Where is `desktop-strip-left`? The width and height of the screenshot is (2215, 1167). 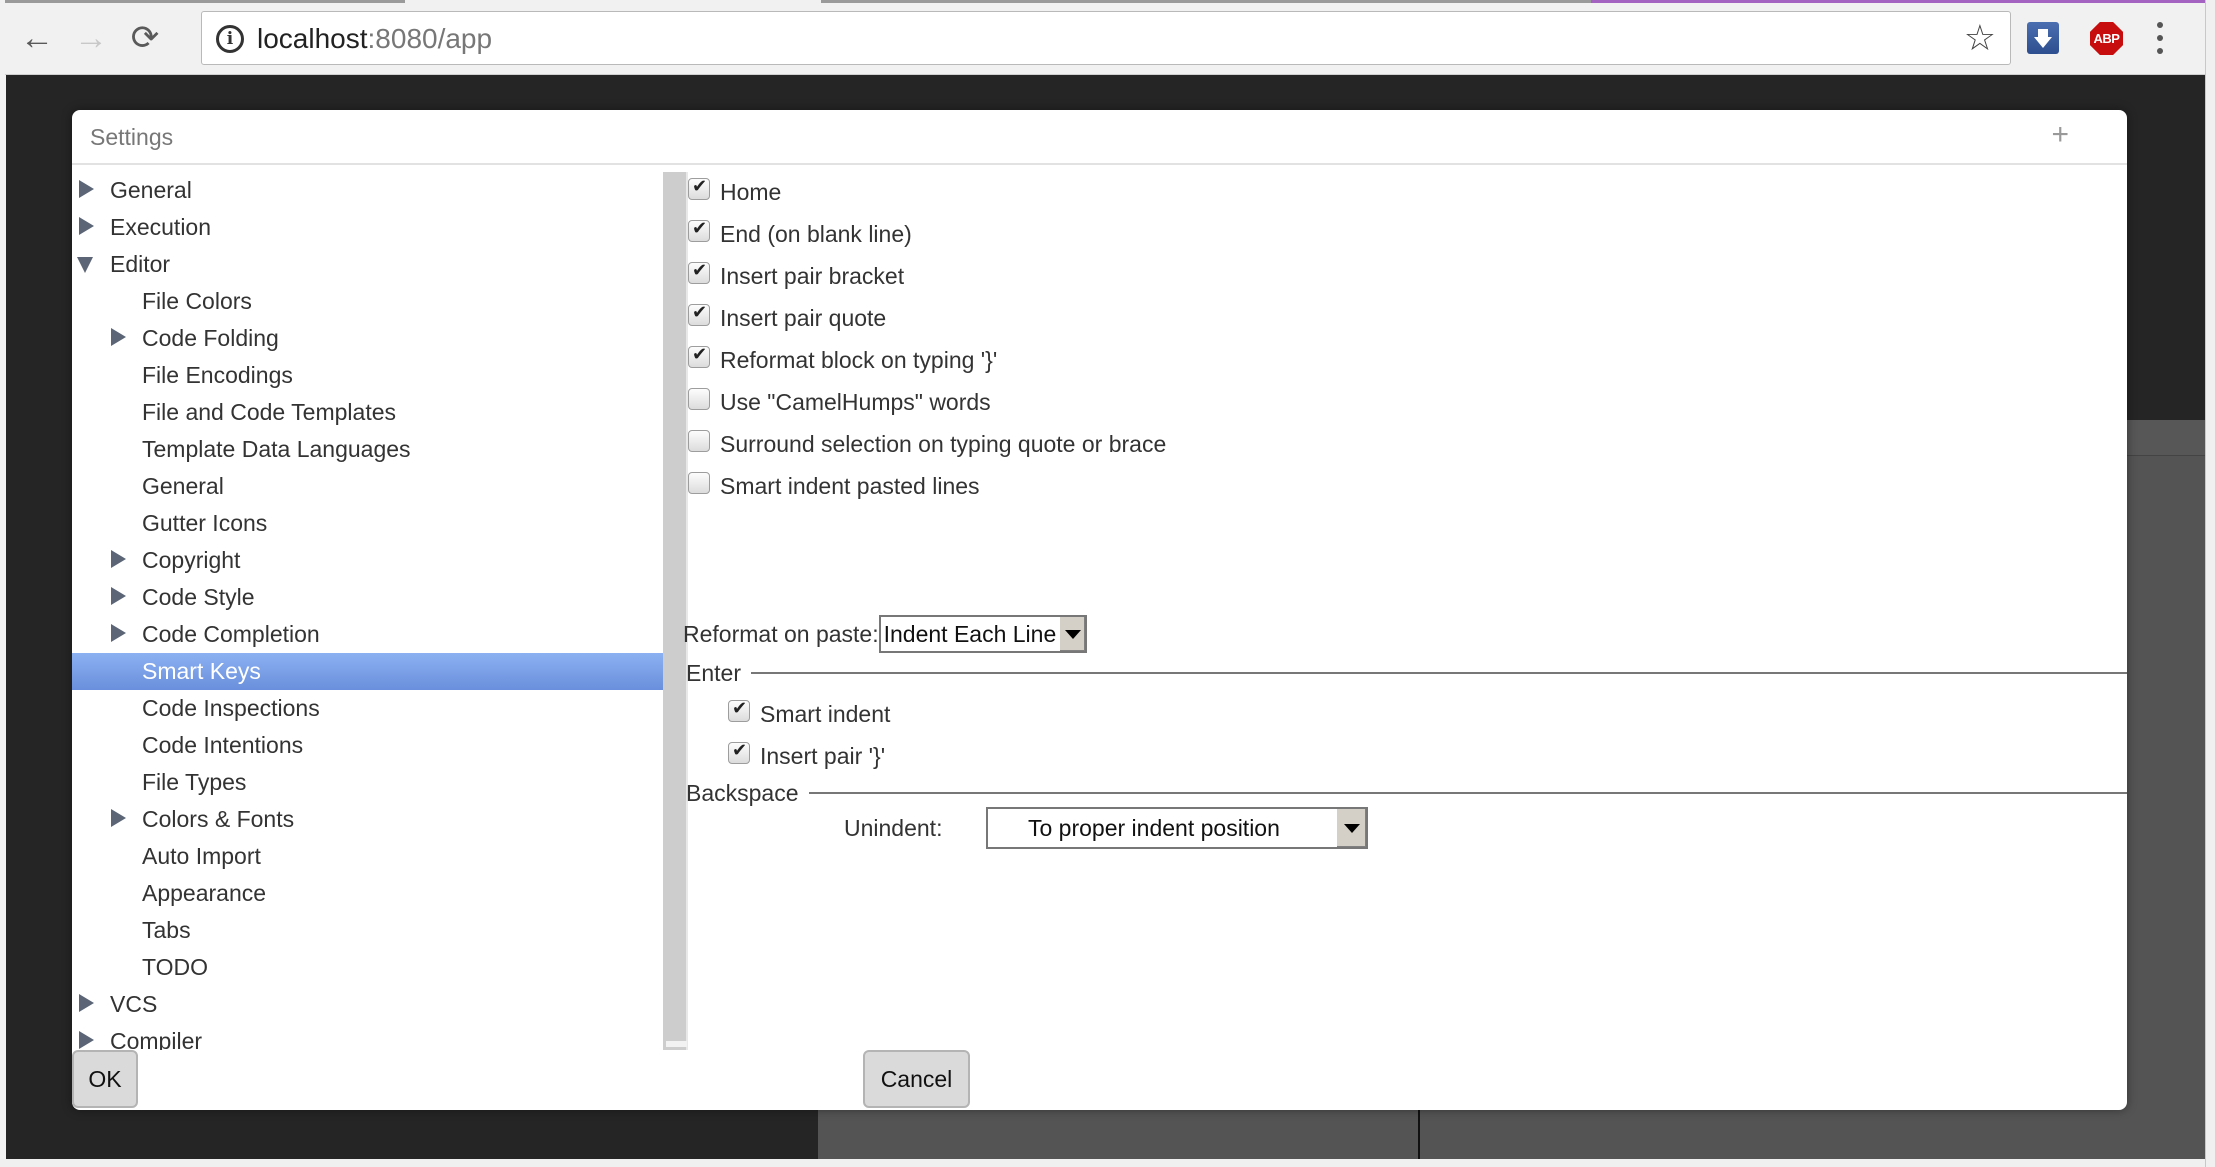 desktop-strip-left is located at coordinates (3, 617).